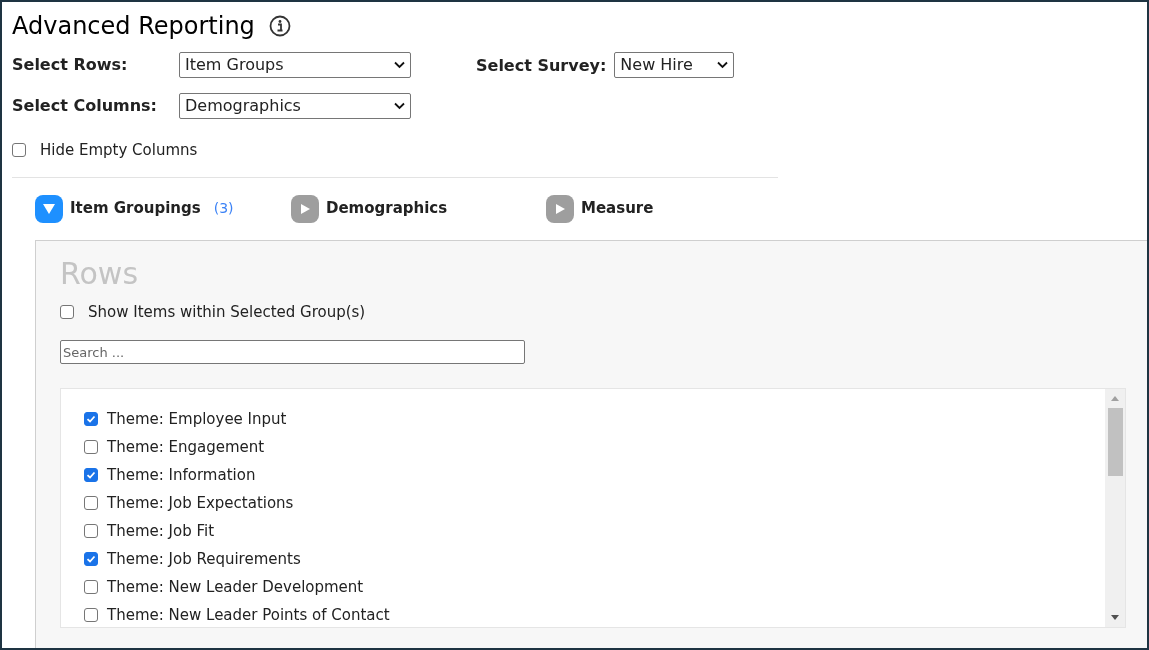  I want to click on dropdown: Demographics, so click(295, 106).